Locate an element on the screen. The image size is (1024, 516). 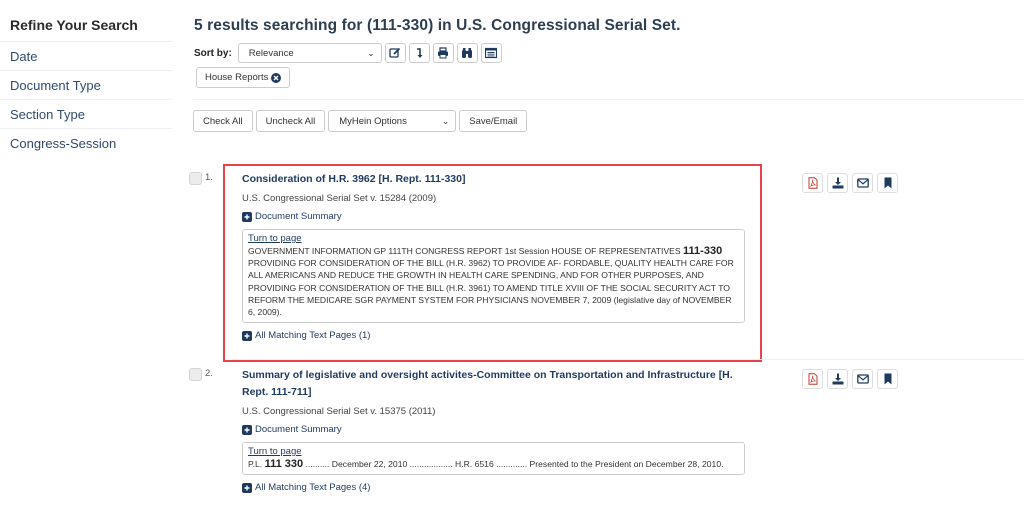
filter-chip-house-reports: House Reports is located at coordinates (243, 77).